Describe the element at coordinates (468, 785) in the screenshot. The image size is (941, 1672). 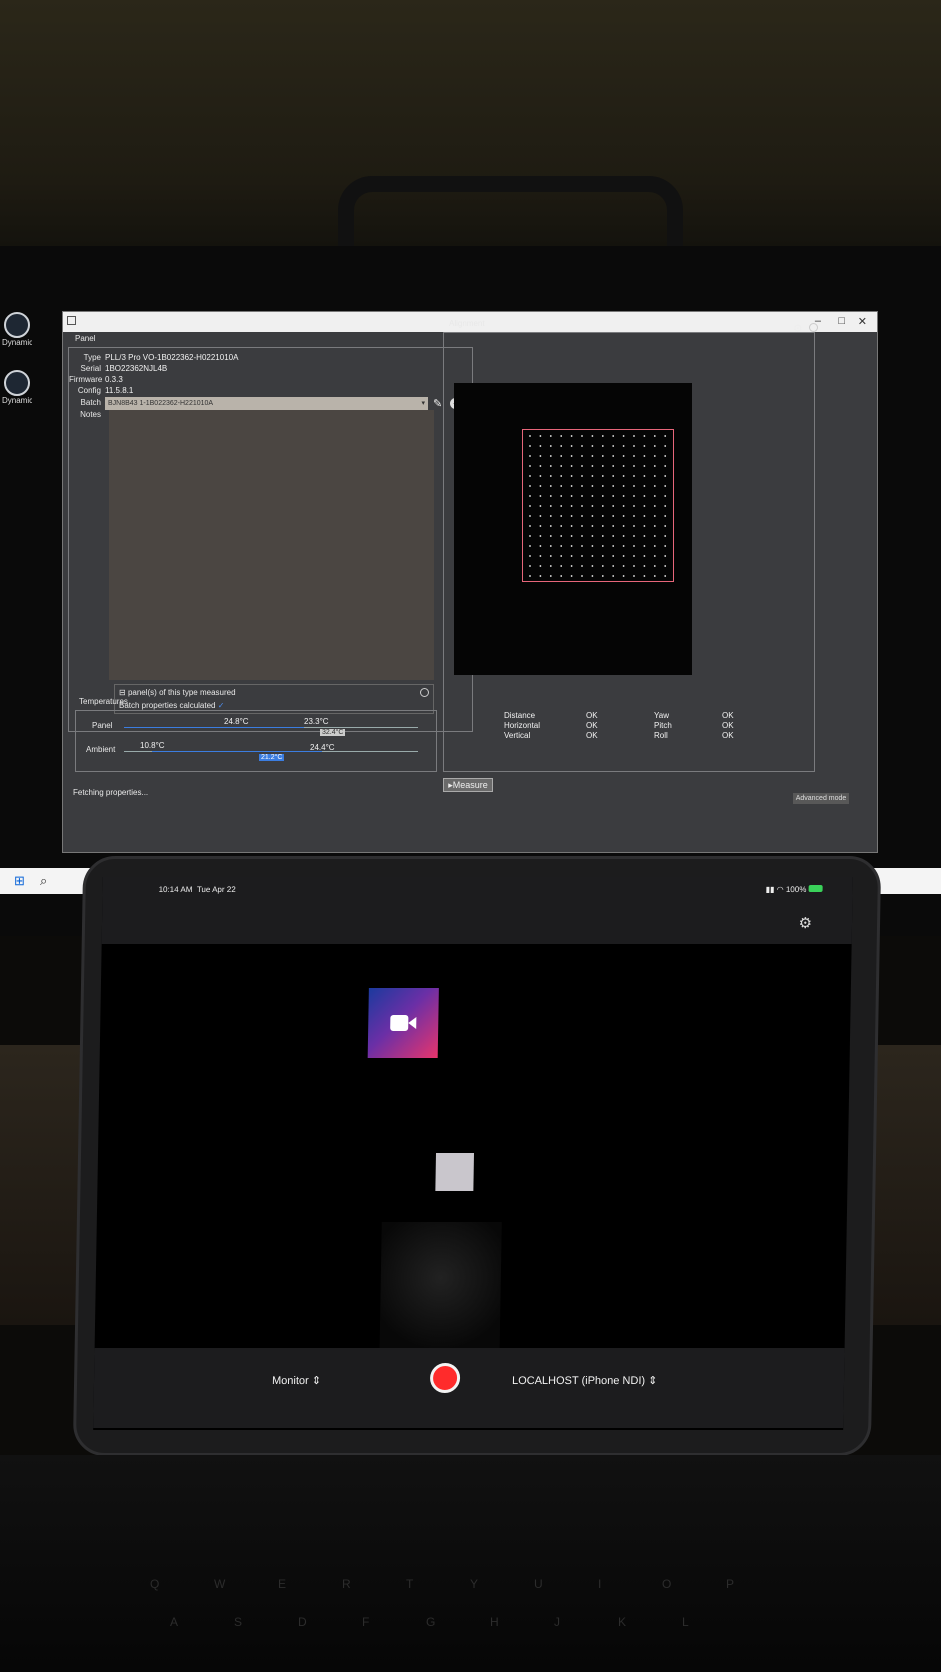
I see `measure-button: ▸Measure` at that location.